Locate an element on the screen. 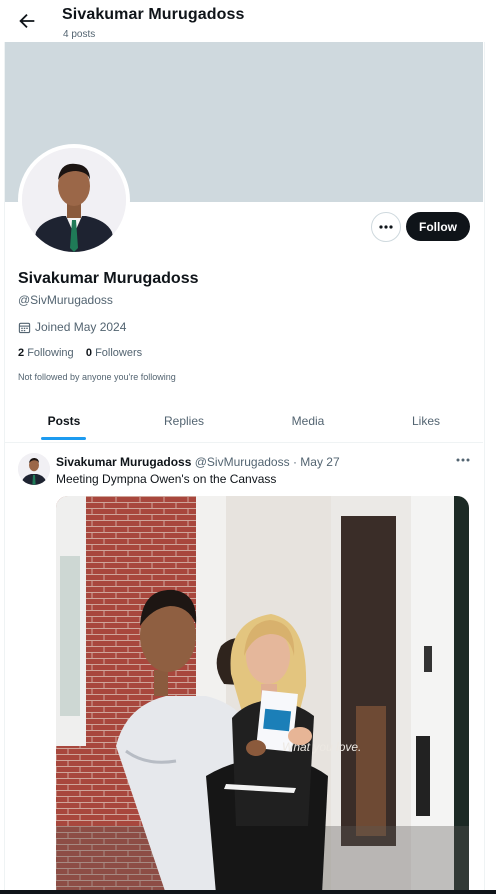 This screenshot has width=496, height=894. post-more-icon is located at coordinates (463, 460).